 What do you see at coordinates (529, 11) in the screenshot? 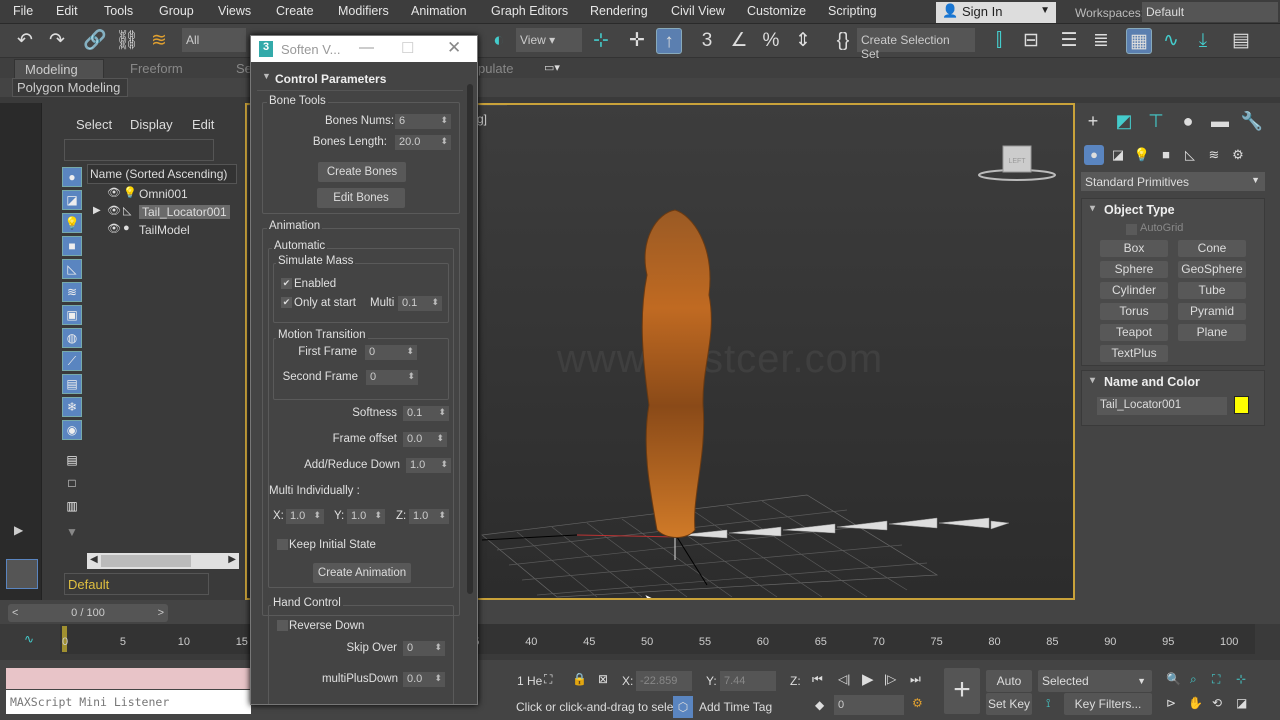
I see `menu-graph-editors: Graph Editors` at bounding box center [529, 11].